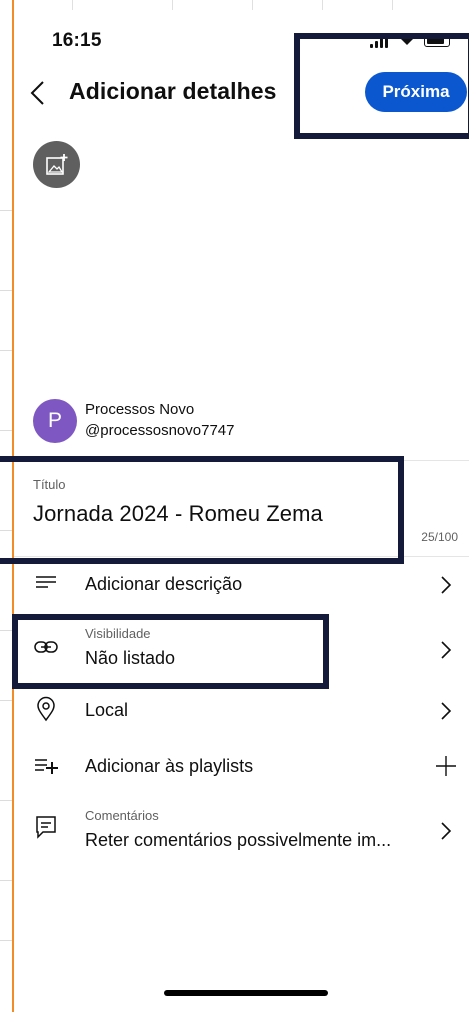 The image size is (469, 1012). What do you see at coordinates (439, 537) in the screenshot?
I see `title-char-counter: 25/100` at bounding box center [439, 537].